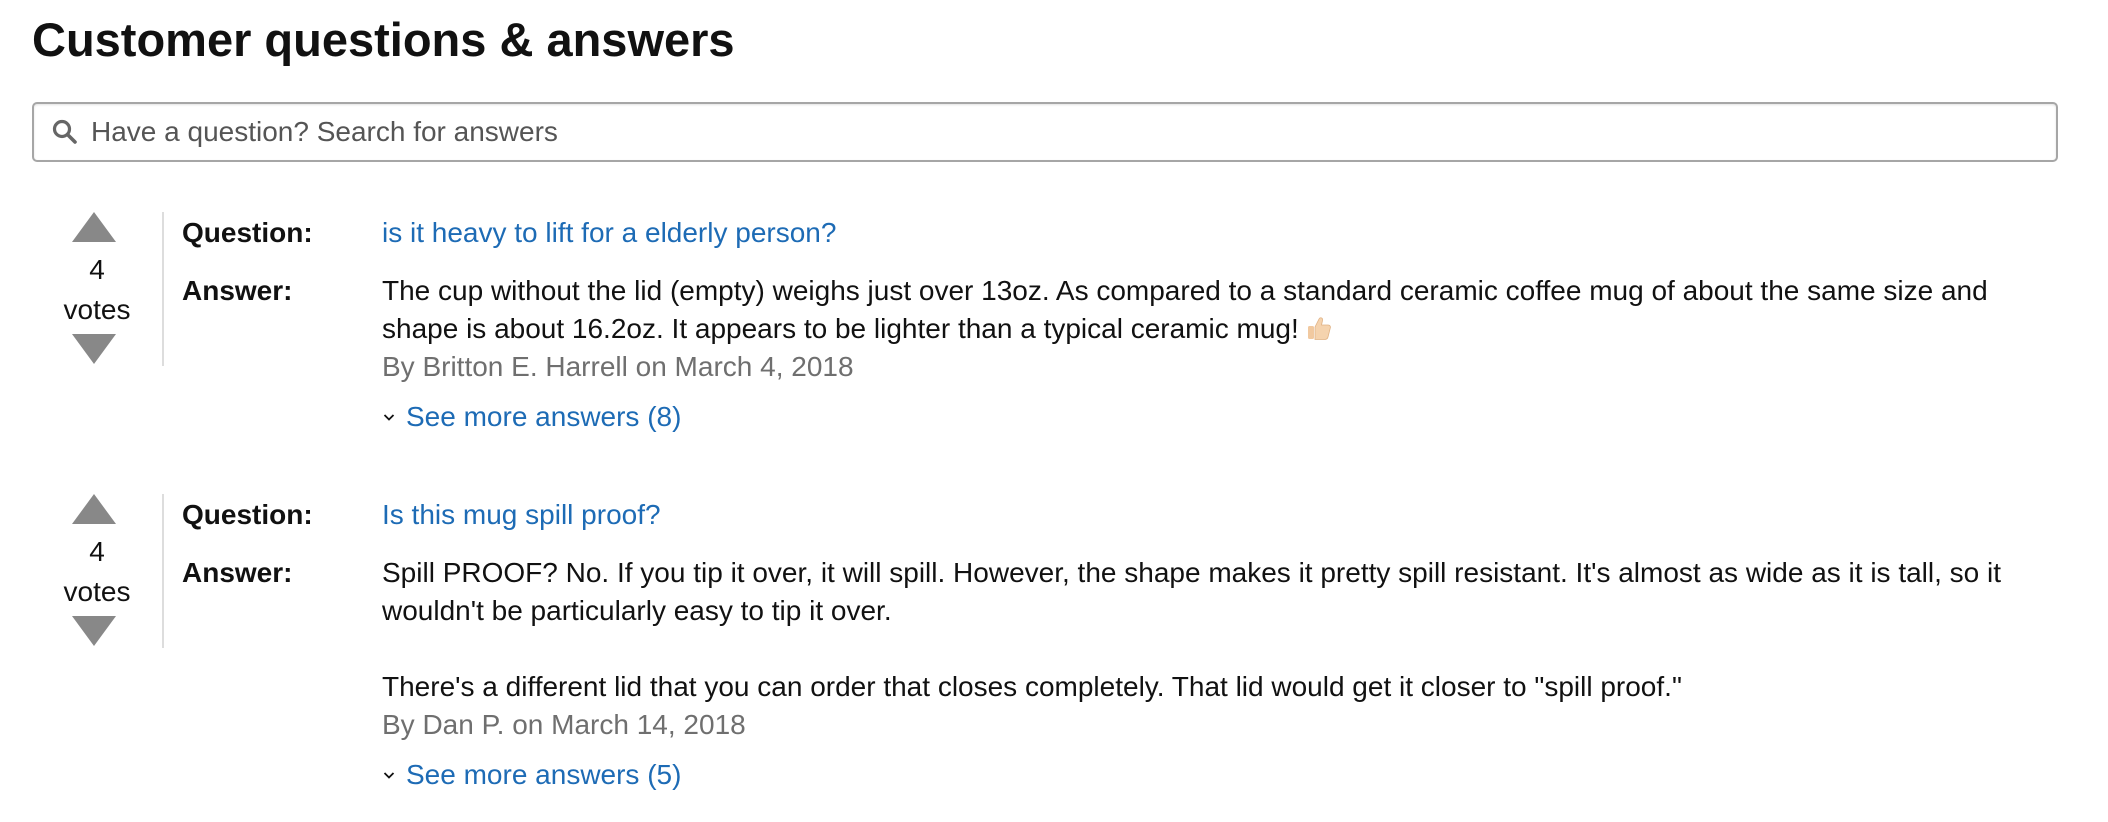 Image resolution: width=2108 pixels, height=822 pixels. I want to click on answer-byline: By Dan P. on March 14, 2018, so click(564, 724).